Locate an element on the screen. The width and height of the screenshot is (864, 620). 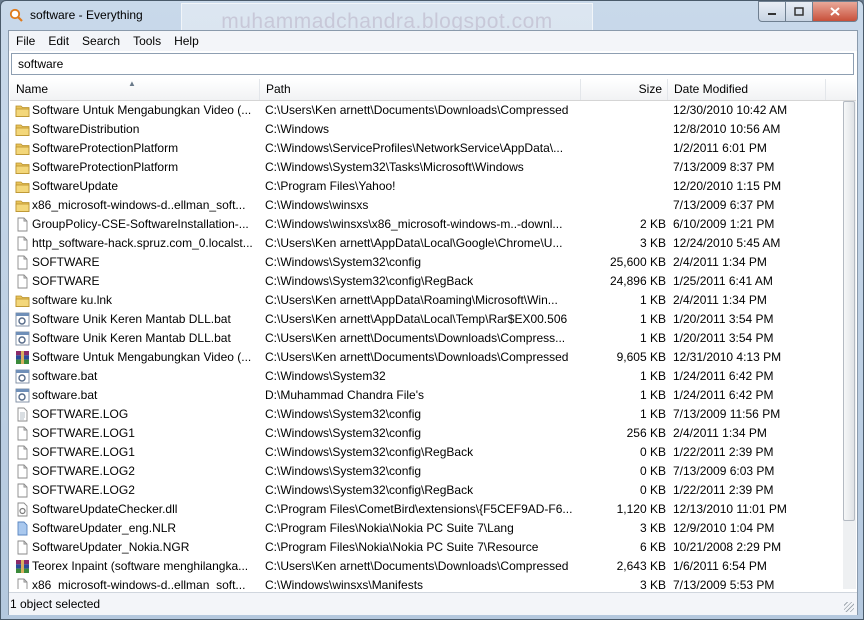
item-size: 24,896 KB is located at coordinates (637, 281).